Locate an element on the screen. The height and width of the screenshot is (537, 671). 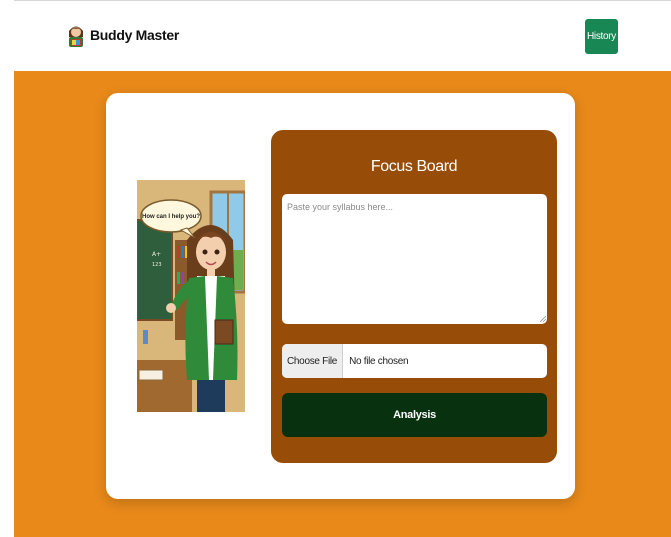
chalkboard-text: A+ is located at coordinates (156, 254).